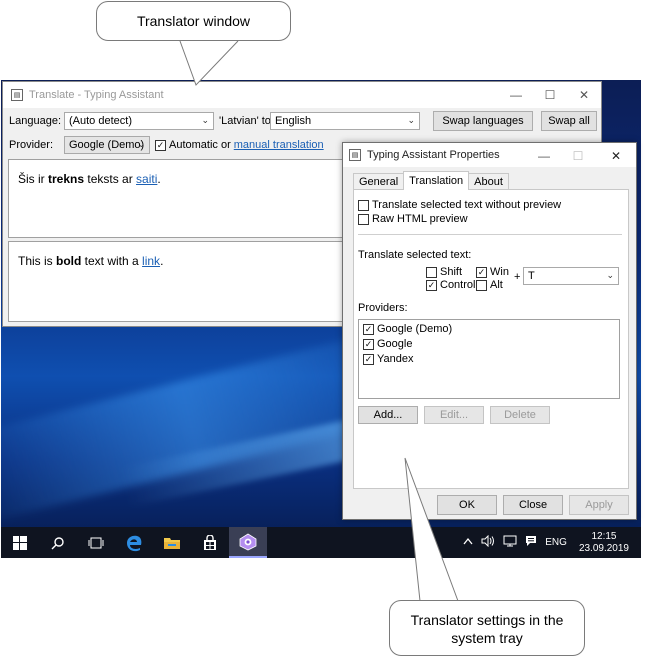 The image size is (646, 657). Describe the element at coordinates (499, 272) in the screenshot. I see `win-label: Win` at that location.